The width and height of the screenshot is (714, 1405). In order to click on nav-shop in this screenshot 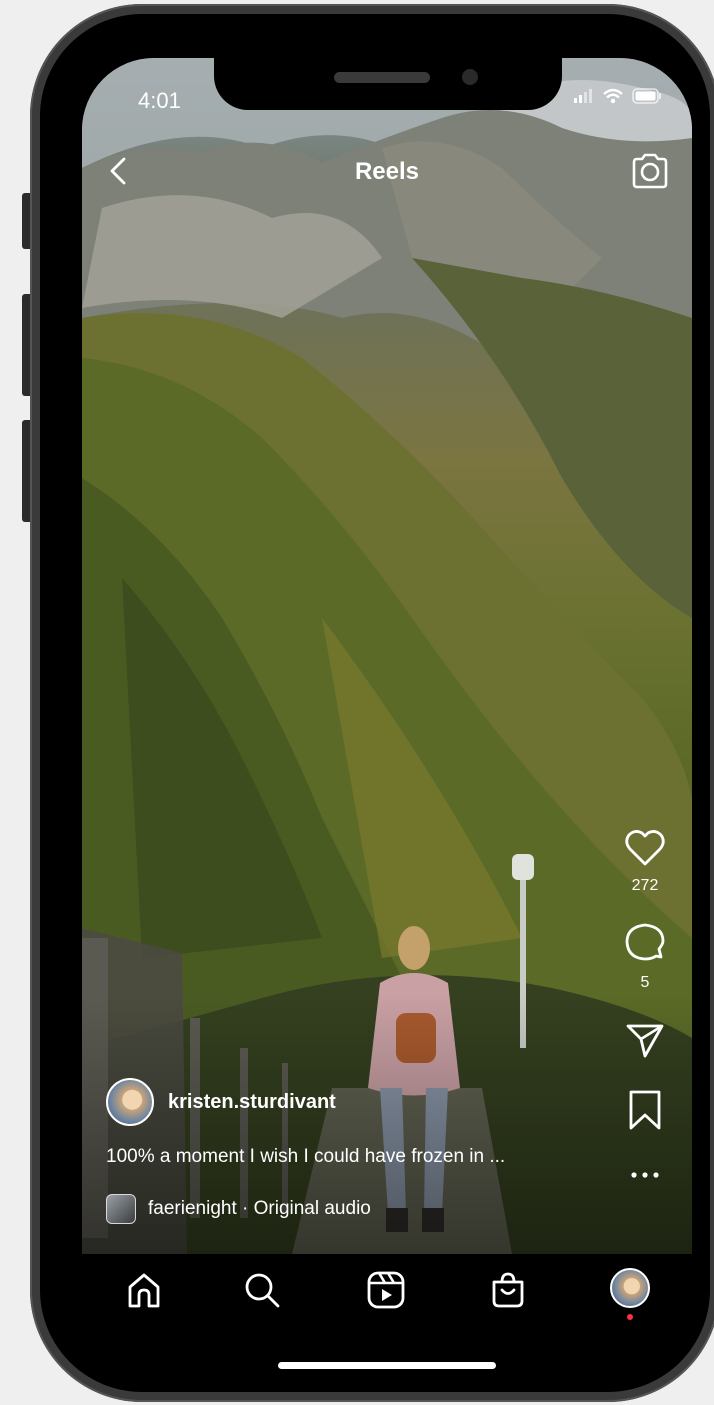, I will do `click(508, 1292)`.